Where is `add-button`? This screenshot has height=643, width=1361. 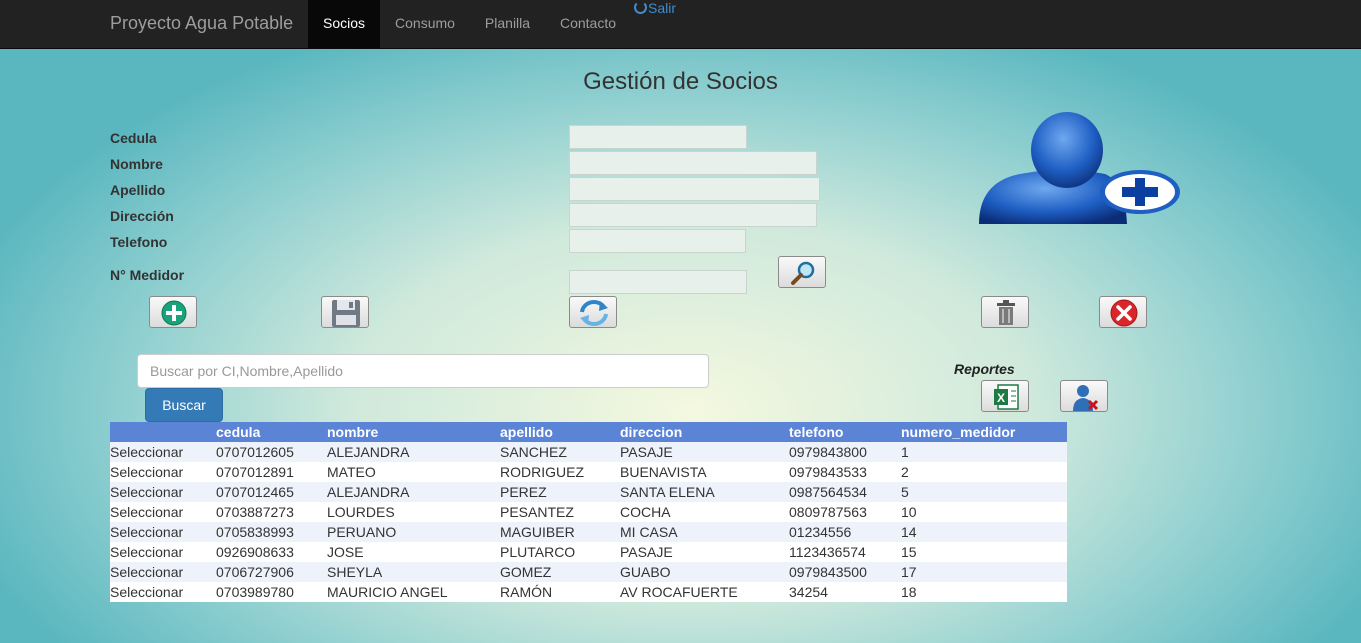
add-button is located at coordinates (173, 312).